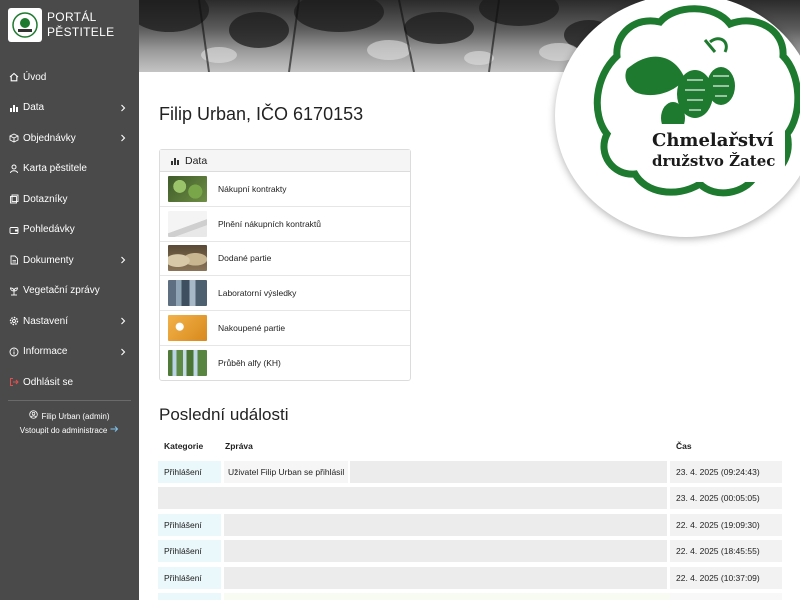  I want to click on data-item-nakupni-kontrakty: Nákupní kontrakty, so click(285, 189).